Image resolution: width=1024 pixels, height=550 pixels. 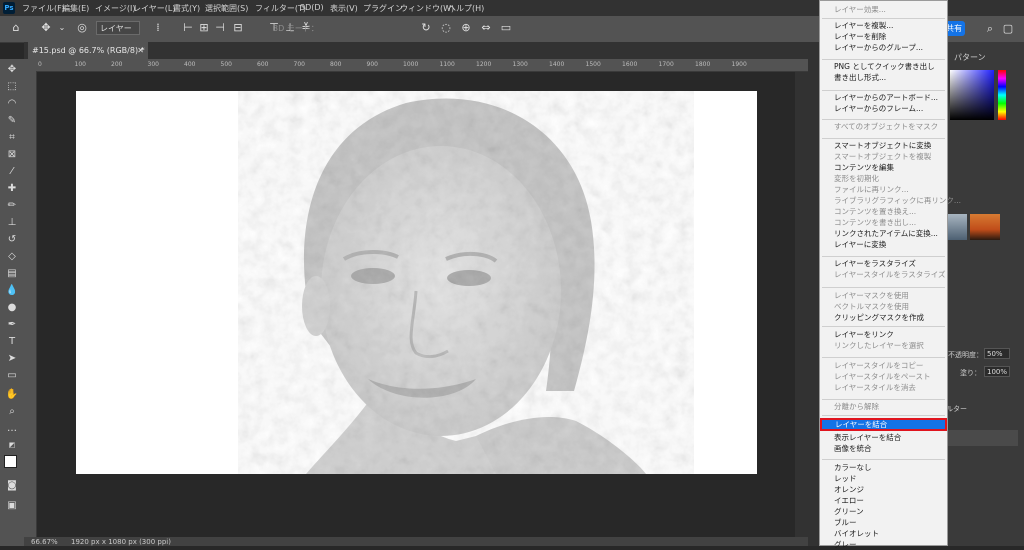 What do you see at coordinates (882, 146) in the screenshot?
I see `context-menu-item: スマートオブジェクトに変換` at bounding box center [882, 146].